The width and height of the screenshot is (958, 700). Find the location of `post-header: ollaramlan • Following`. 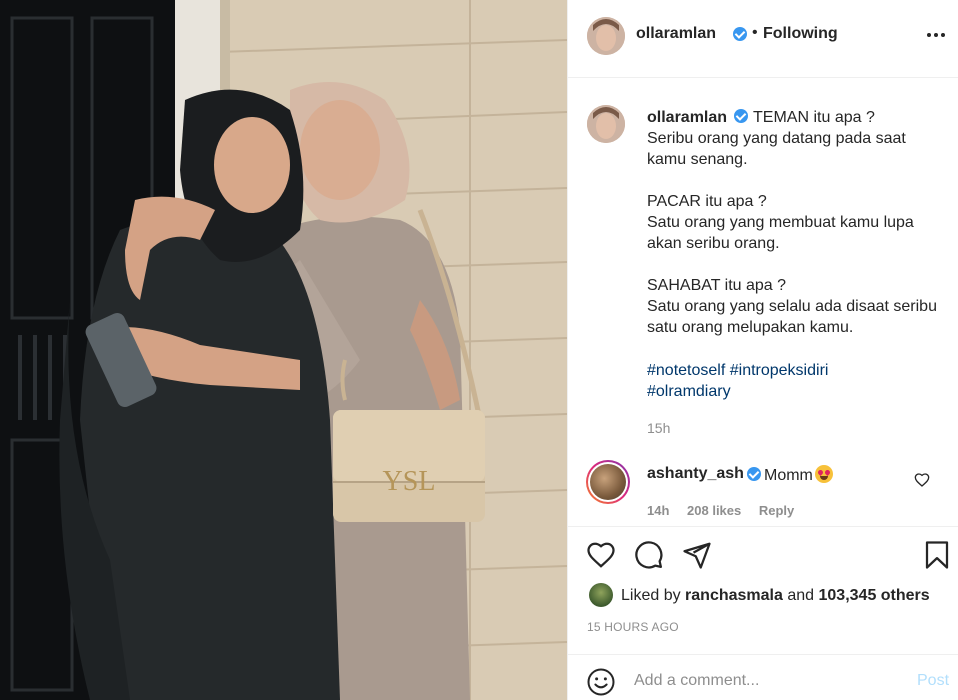

post-header: ollaramlan • Following is located at coordinates (763, 39).